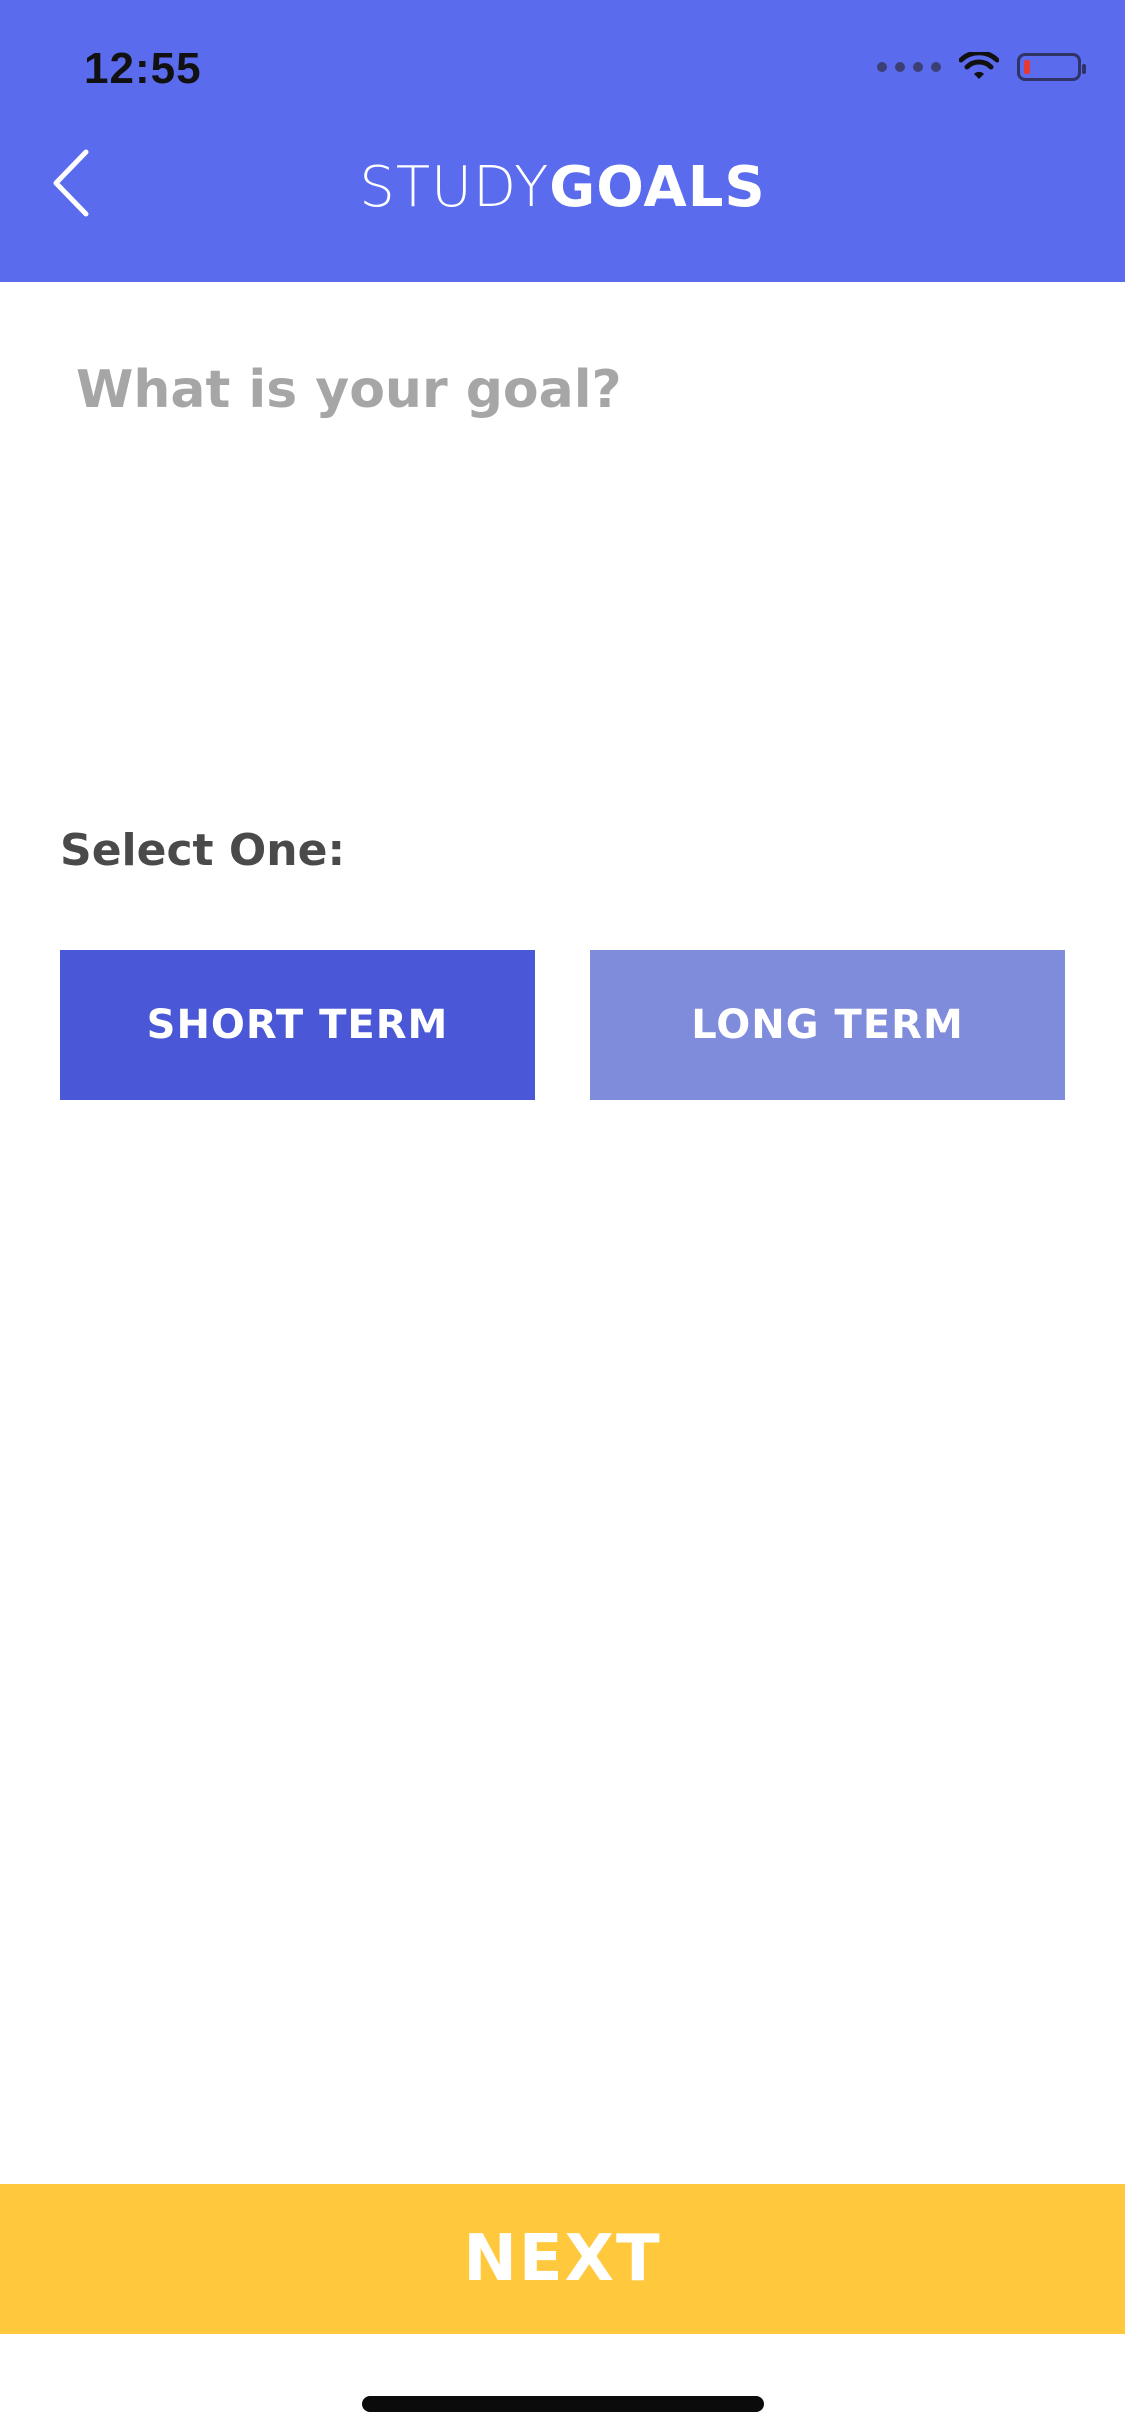  I want to click on page-title: STUDYGOALS, so click(562, 188).